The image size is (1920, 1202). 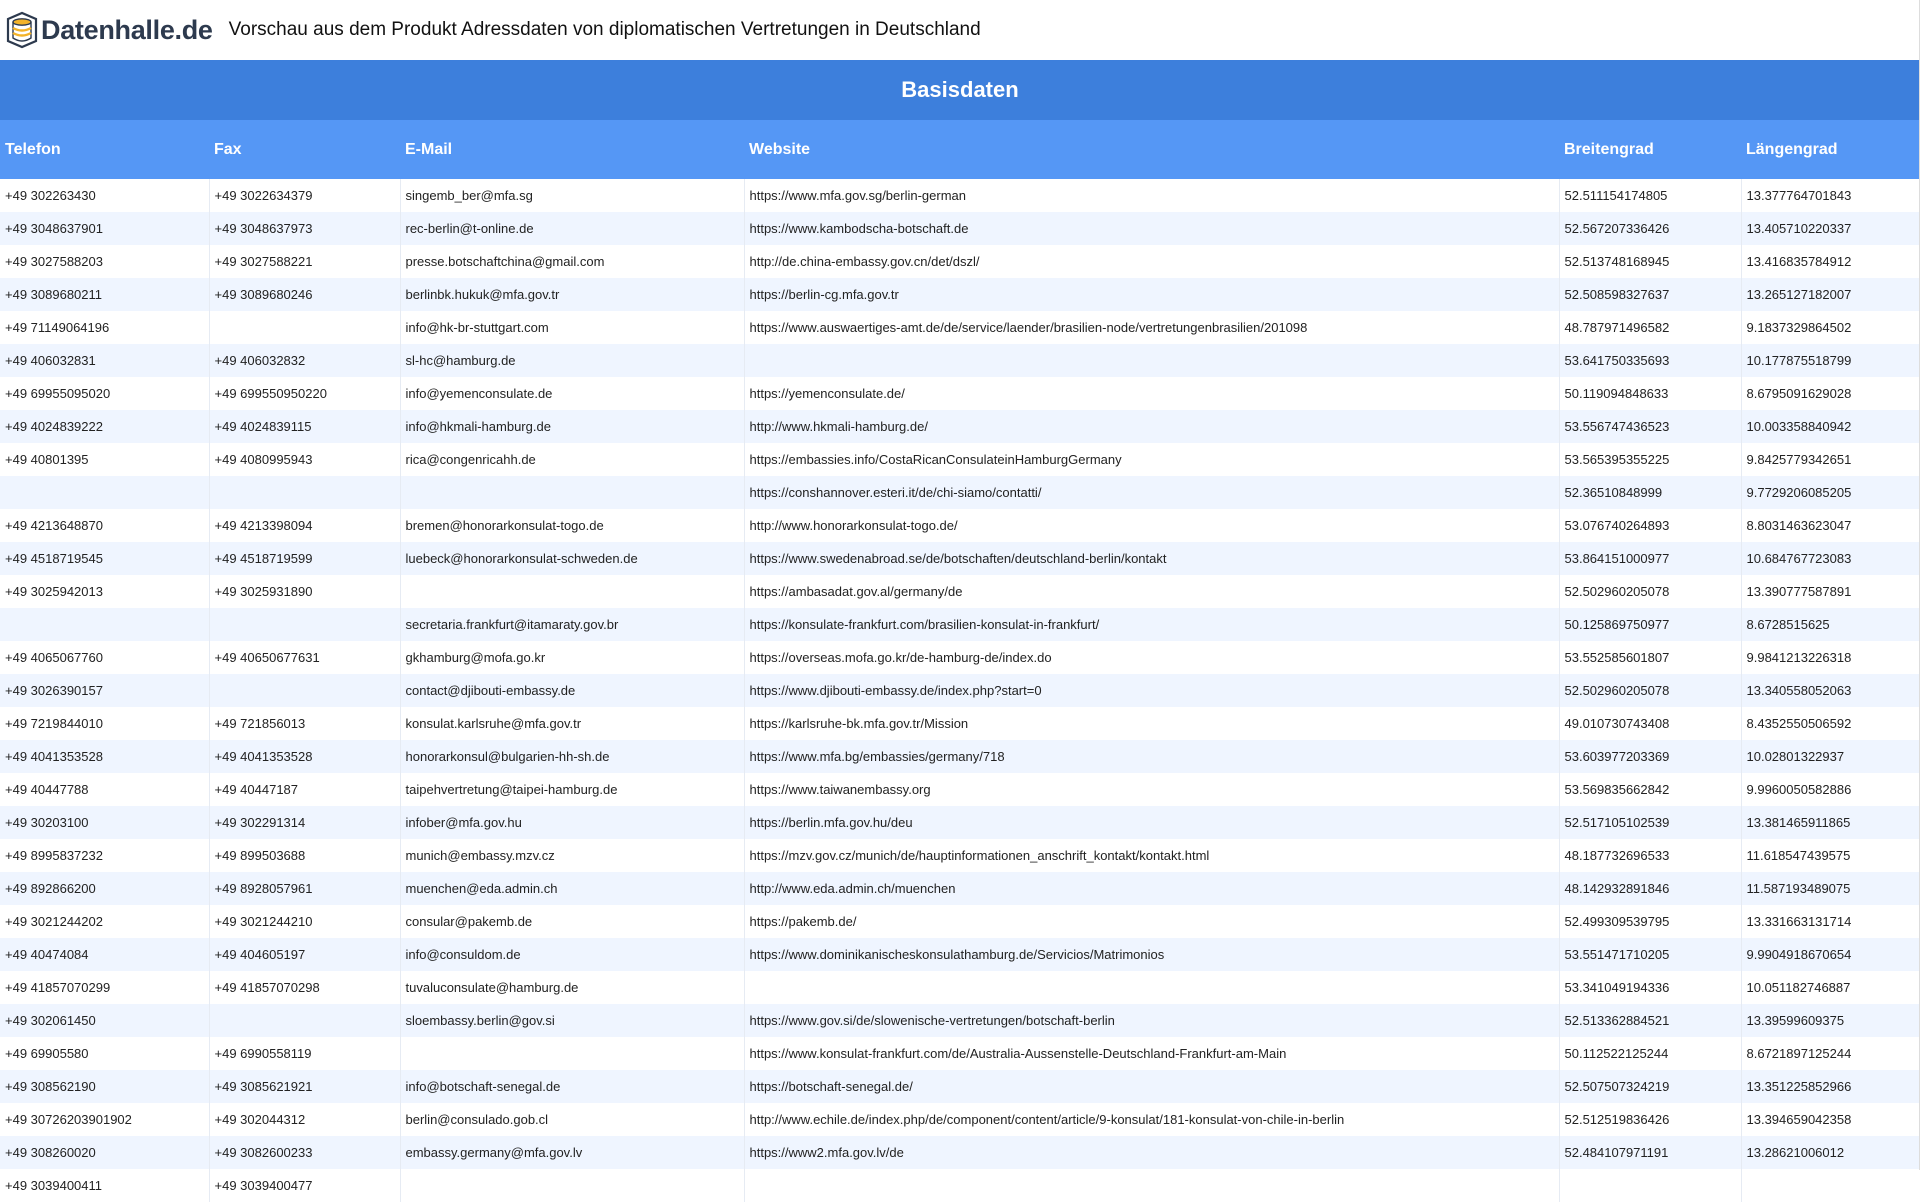 I want to click on email-cell: taipehvertretung@taipei-hamburg.de, so click(x=572, y=789).